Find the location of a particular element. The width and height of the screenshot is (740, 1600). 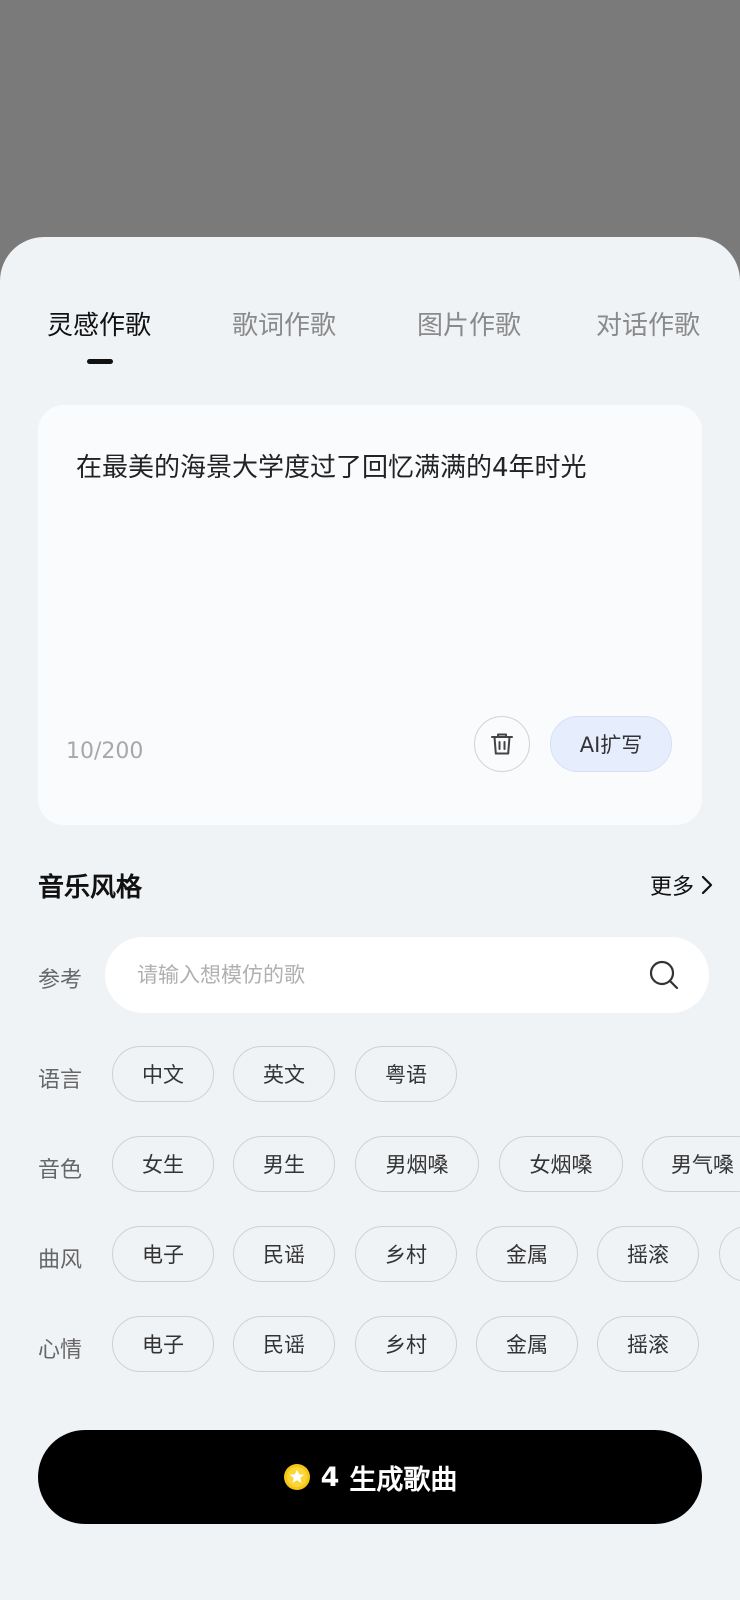

chip-timbre-male: 男生 is located at coordinates (284, 1164).